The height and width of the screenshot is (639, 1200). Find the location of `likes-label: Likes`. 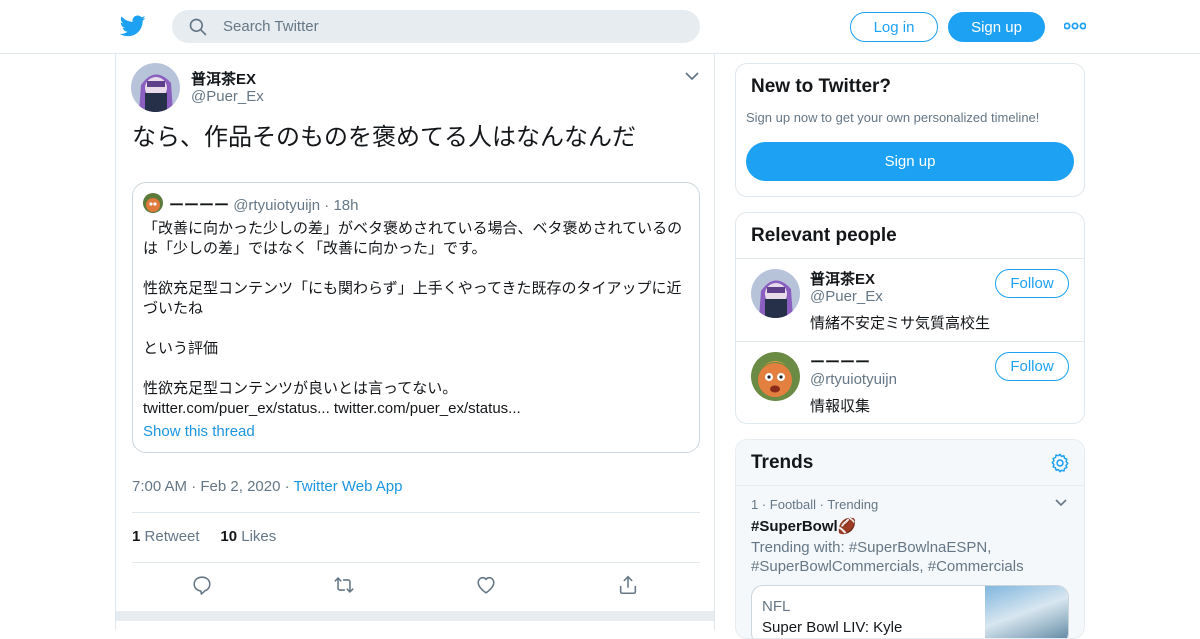

likes-label: Likes is located at coordinates (259, 536).